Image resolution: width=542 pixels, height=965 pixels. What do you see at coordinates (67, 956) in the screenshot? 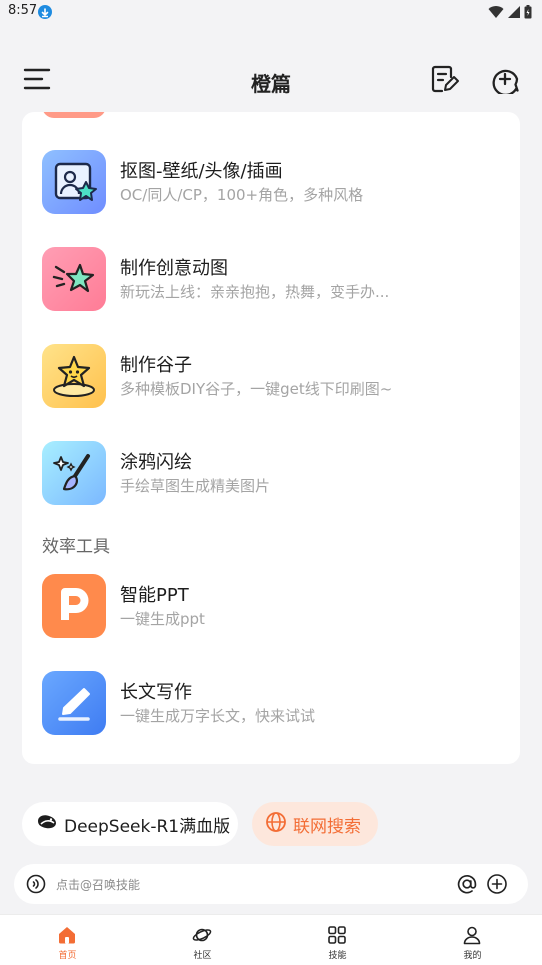
I see `tab-label: 首页` at bounding box center [67, 956].